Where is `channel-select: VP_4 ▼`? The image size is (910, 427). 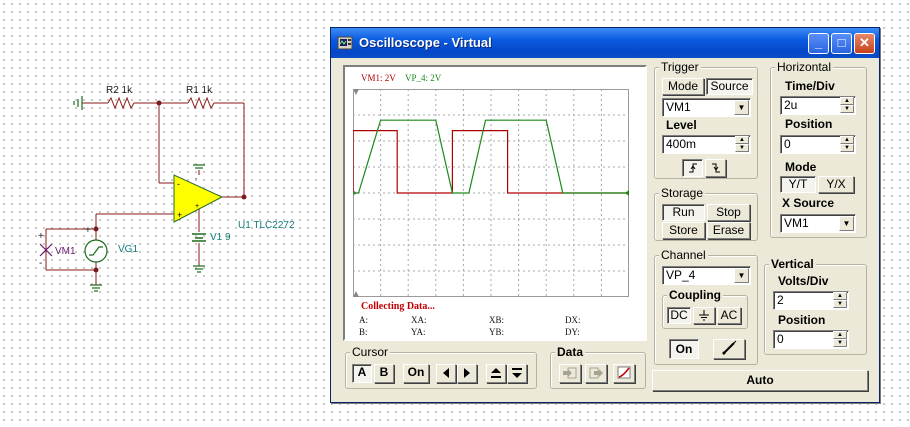 channel-select: VP_4 ▼ is located at coordinates (706, 275).